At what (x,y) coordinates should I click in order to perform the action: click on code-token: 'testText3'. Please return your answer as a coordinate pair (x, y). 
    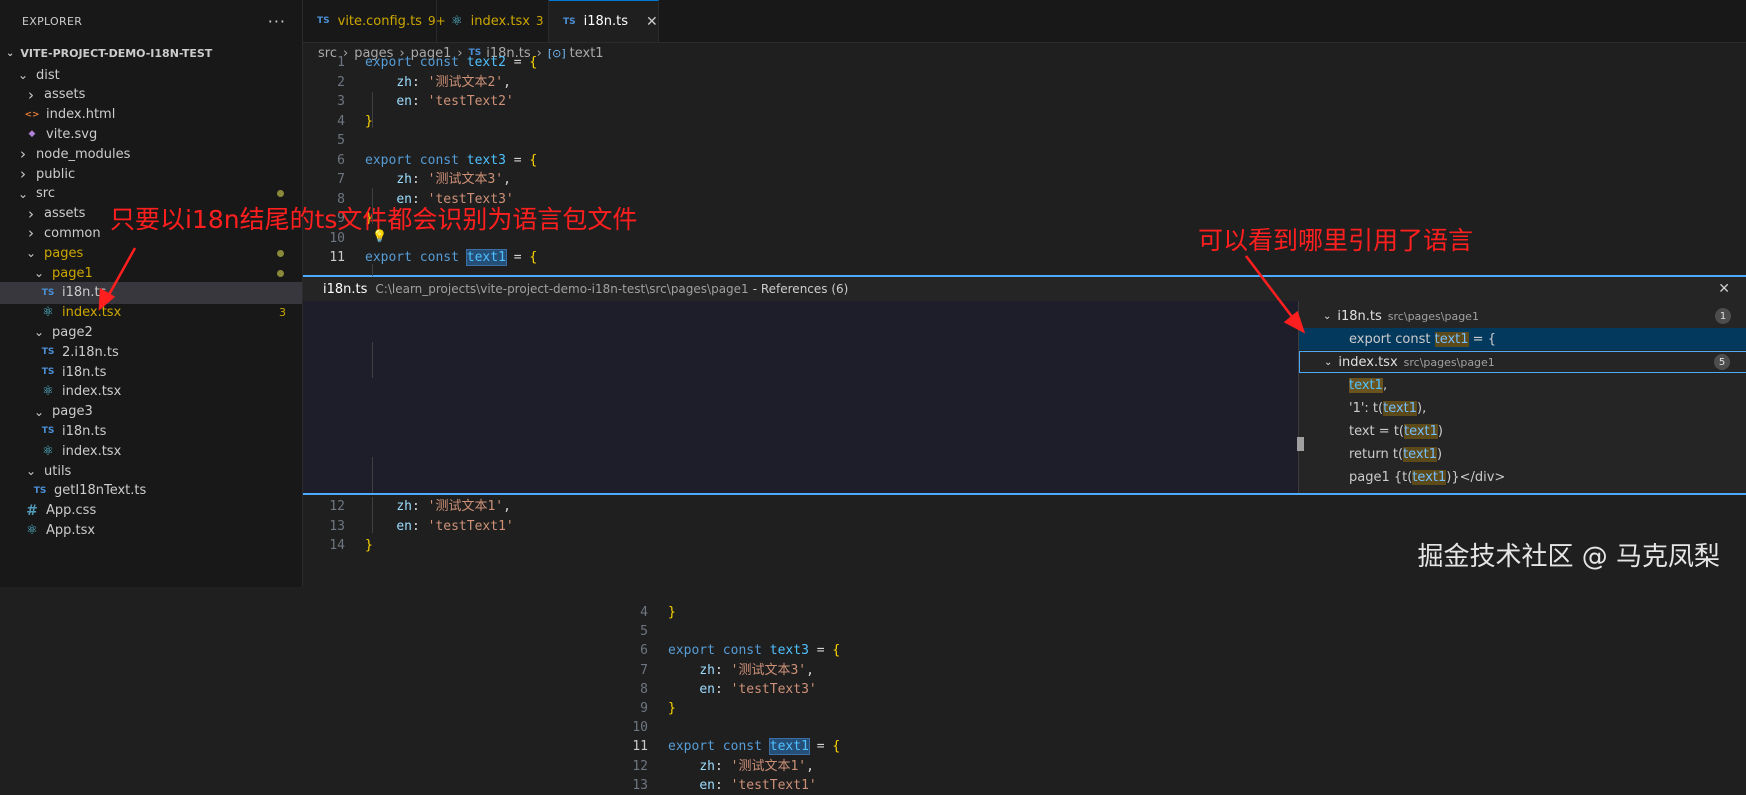
    Looking at the image, I should click on (773, 689).